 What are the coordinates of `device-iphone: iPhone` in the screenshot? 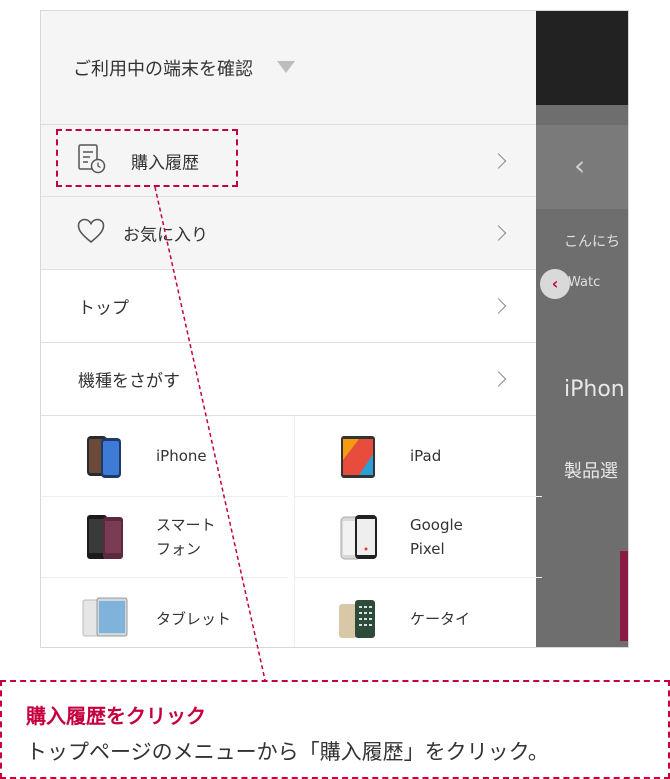 It's located at (164, 456).